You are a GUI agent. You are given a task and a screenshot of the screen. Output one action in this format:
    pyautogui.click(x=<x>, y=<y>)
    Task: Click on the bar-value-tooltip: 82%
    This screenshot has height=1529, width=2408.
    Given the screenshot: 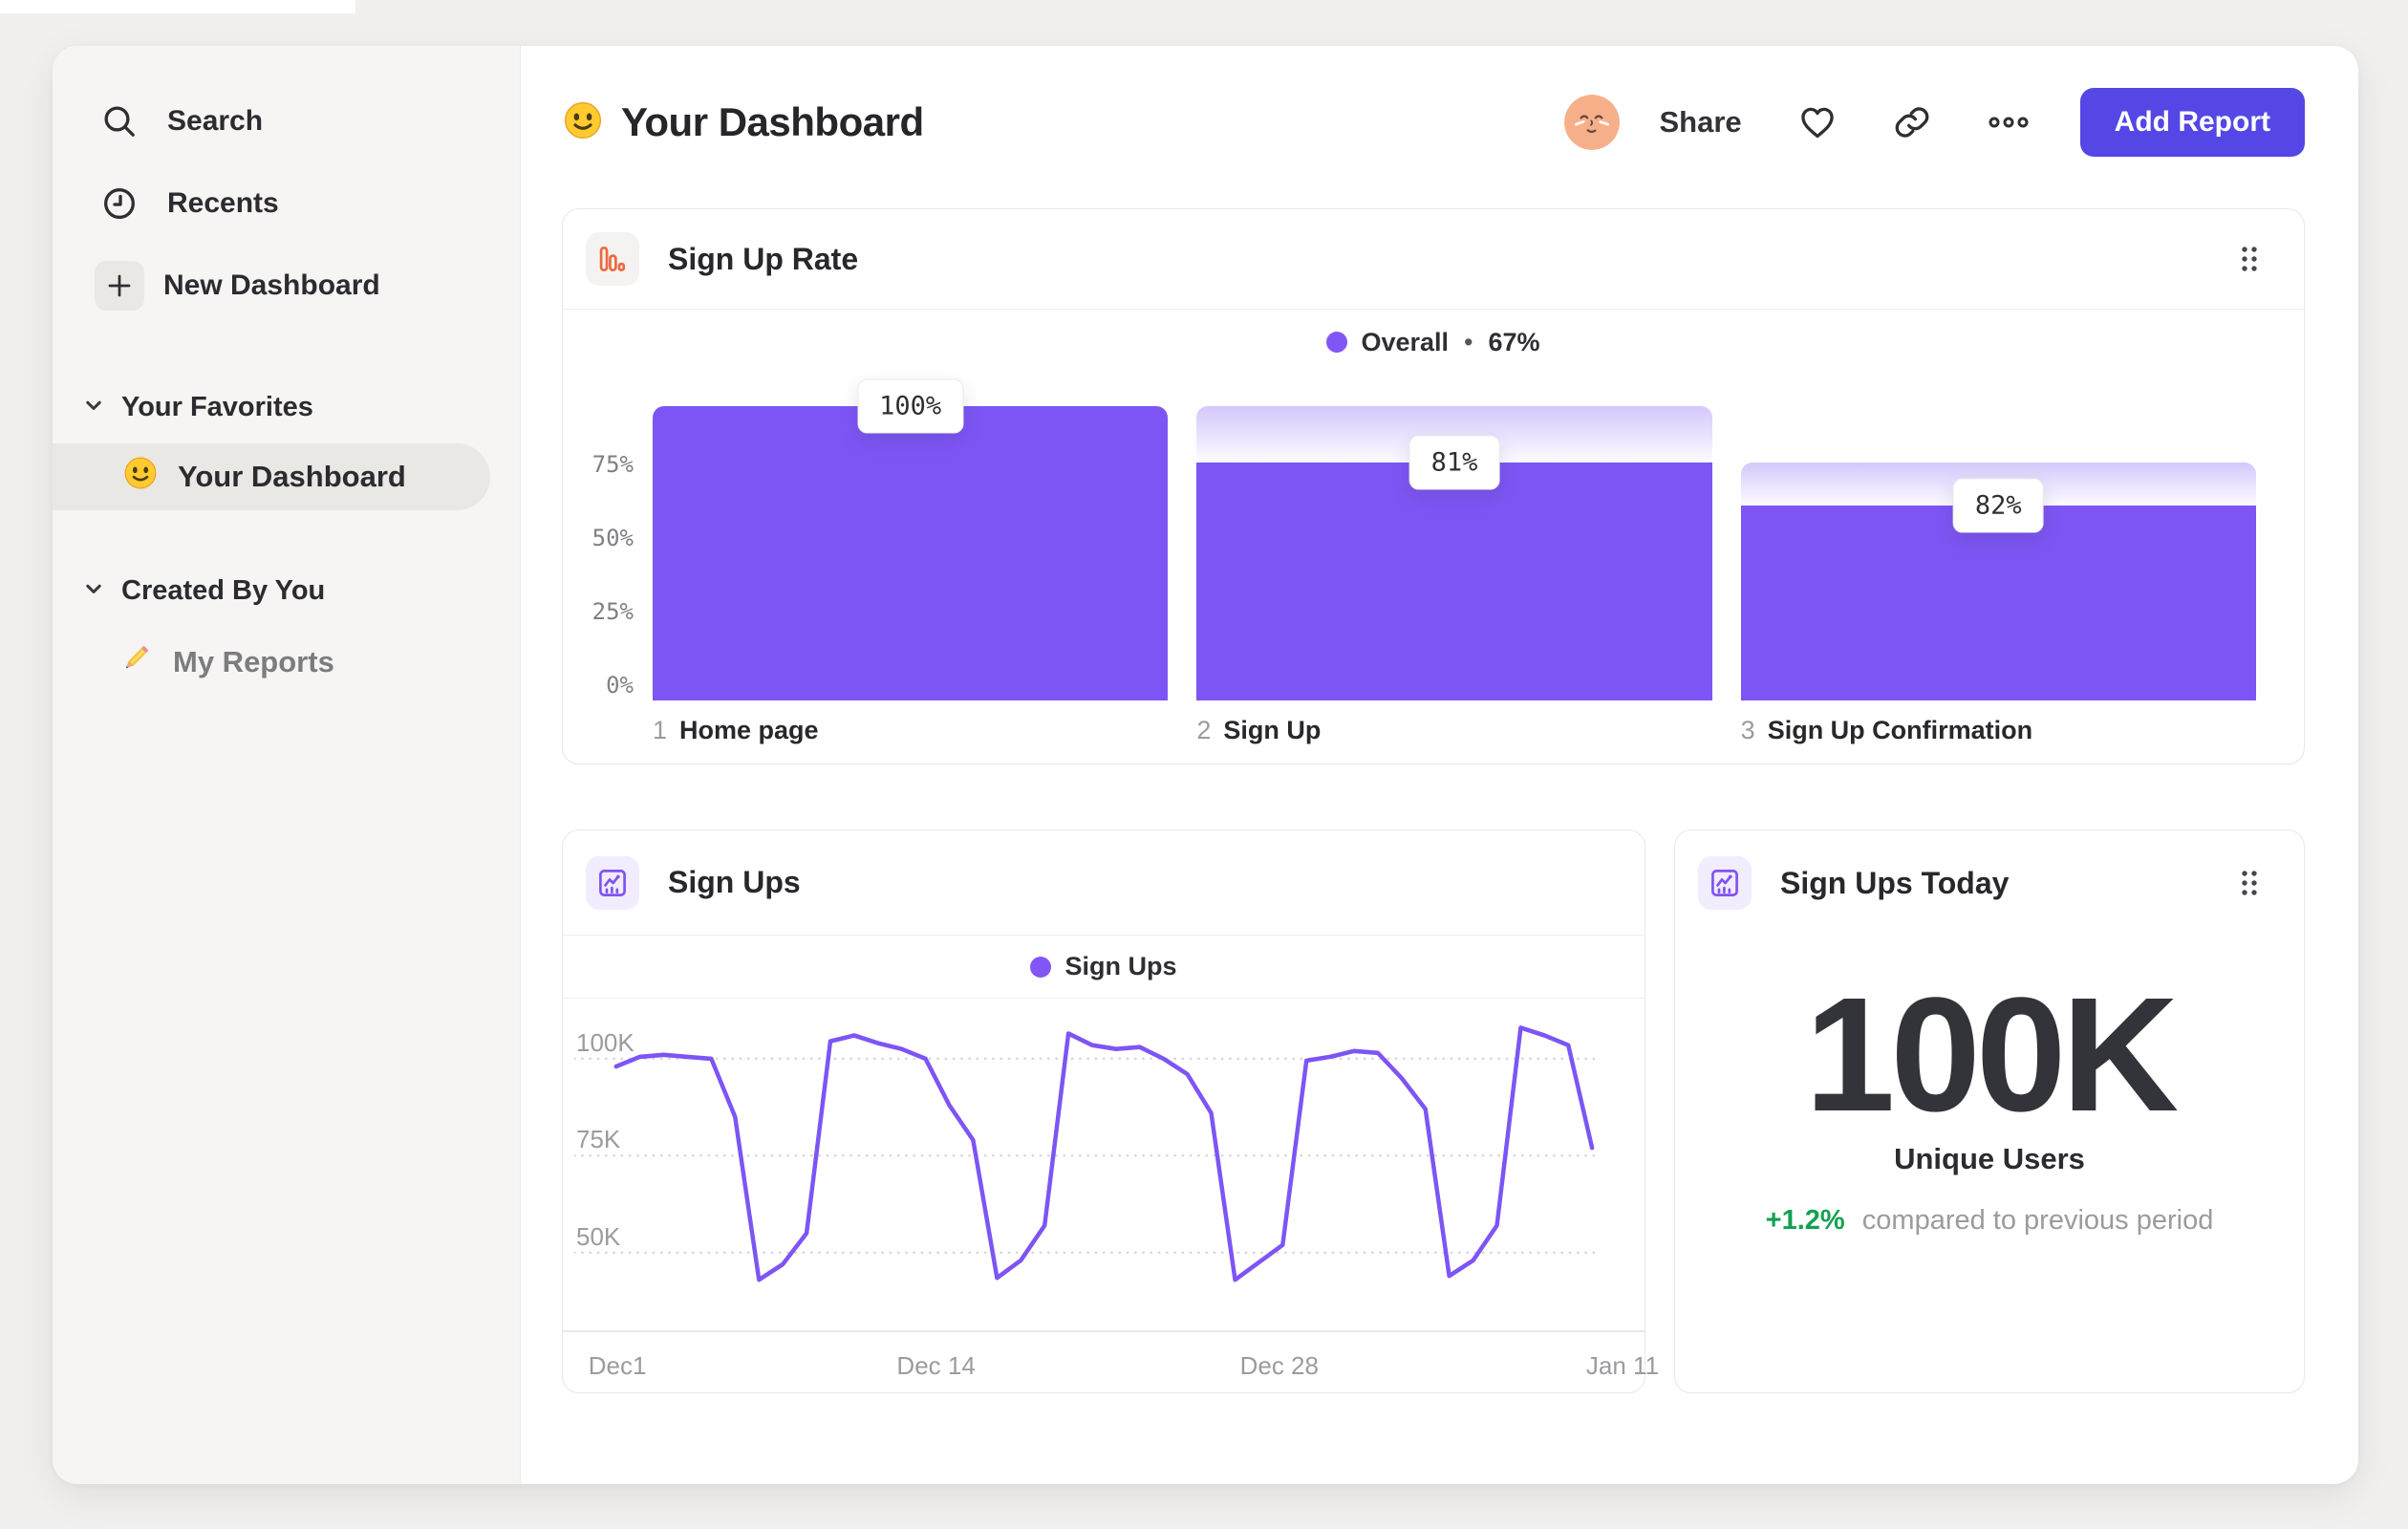 What is the action you would take?
    pyautogui.click(x=1998, y=505)
    